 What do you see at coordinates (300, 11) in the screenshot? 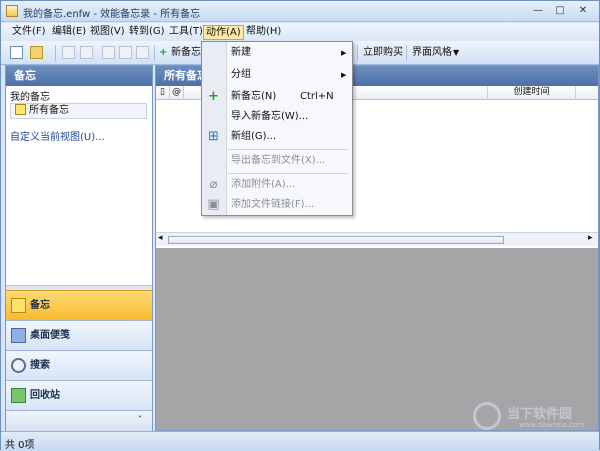
I see `title-bar: 我的备忘.enfw - 效能备忘录 - 所有备忘 — □ ✕` at bounding box center [300, 11].